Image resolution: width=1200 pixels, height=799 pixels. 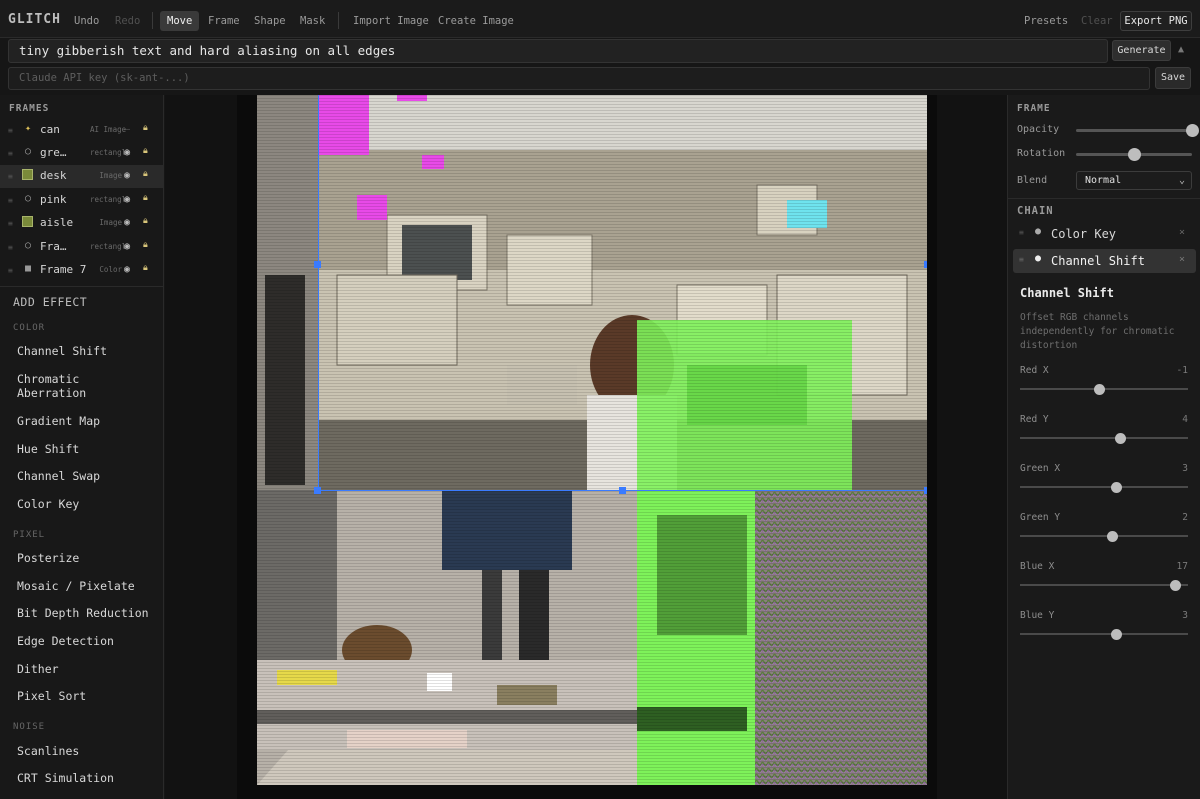 What do you see at coordinates (312, 21) in the screenshot?
I see `mask-tool-button: Mask` at bounding box center [312, 21].